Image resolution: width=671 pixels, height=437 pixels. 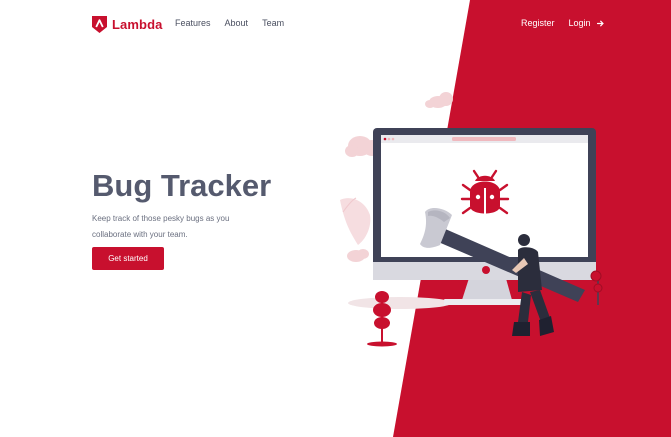 What do you see at coordinates (400, 303) in the screenshot?
I see `floor-shadow` at bounding box center [400, 303].